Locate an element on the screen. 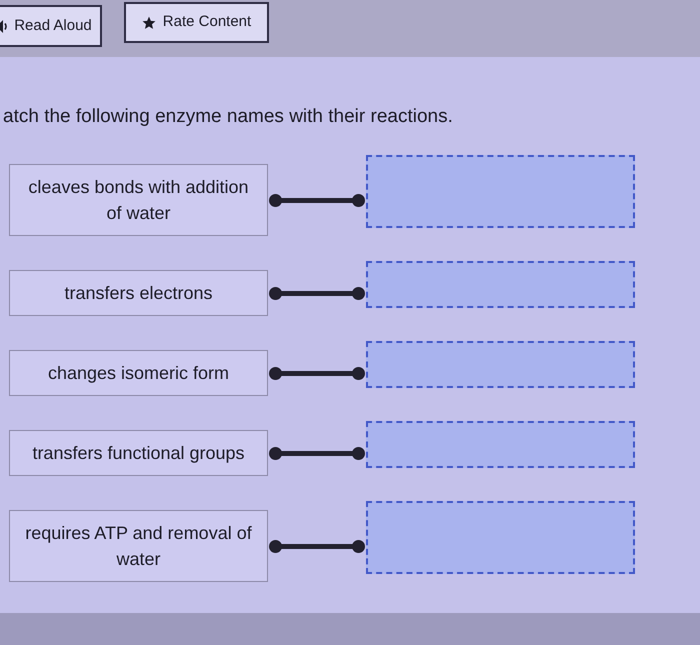  enzyme-term-card: transfers electrons is located at coordinates (138, 293).